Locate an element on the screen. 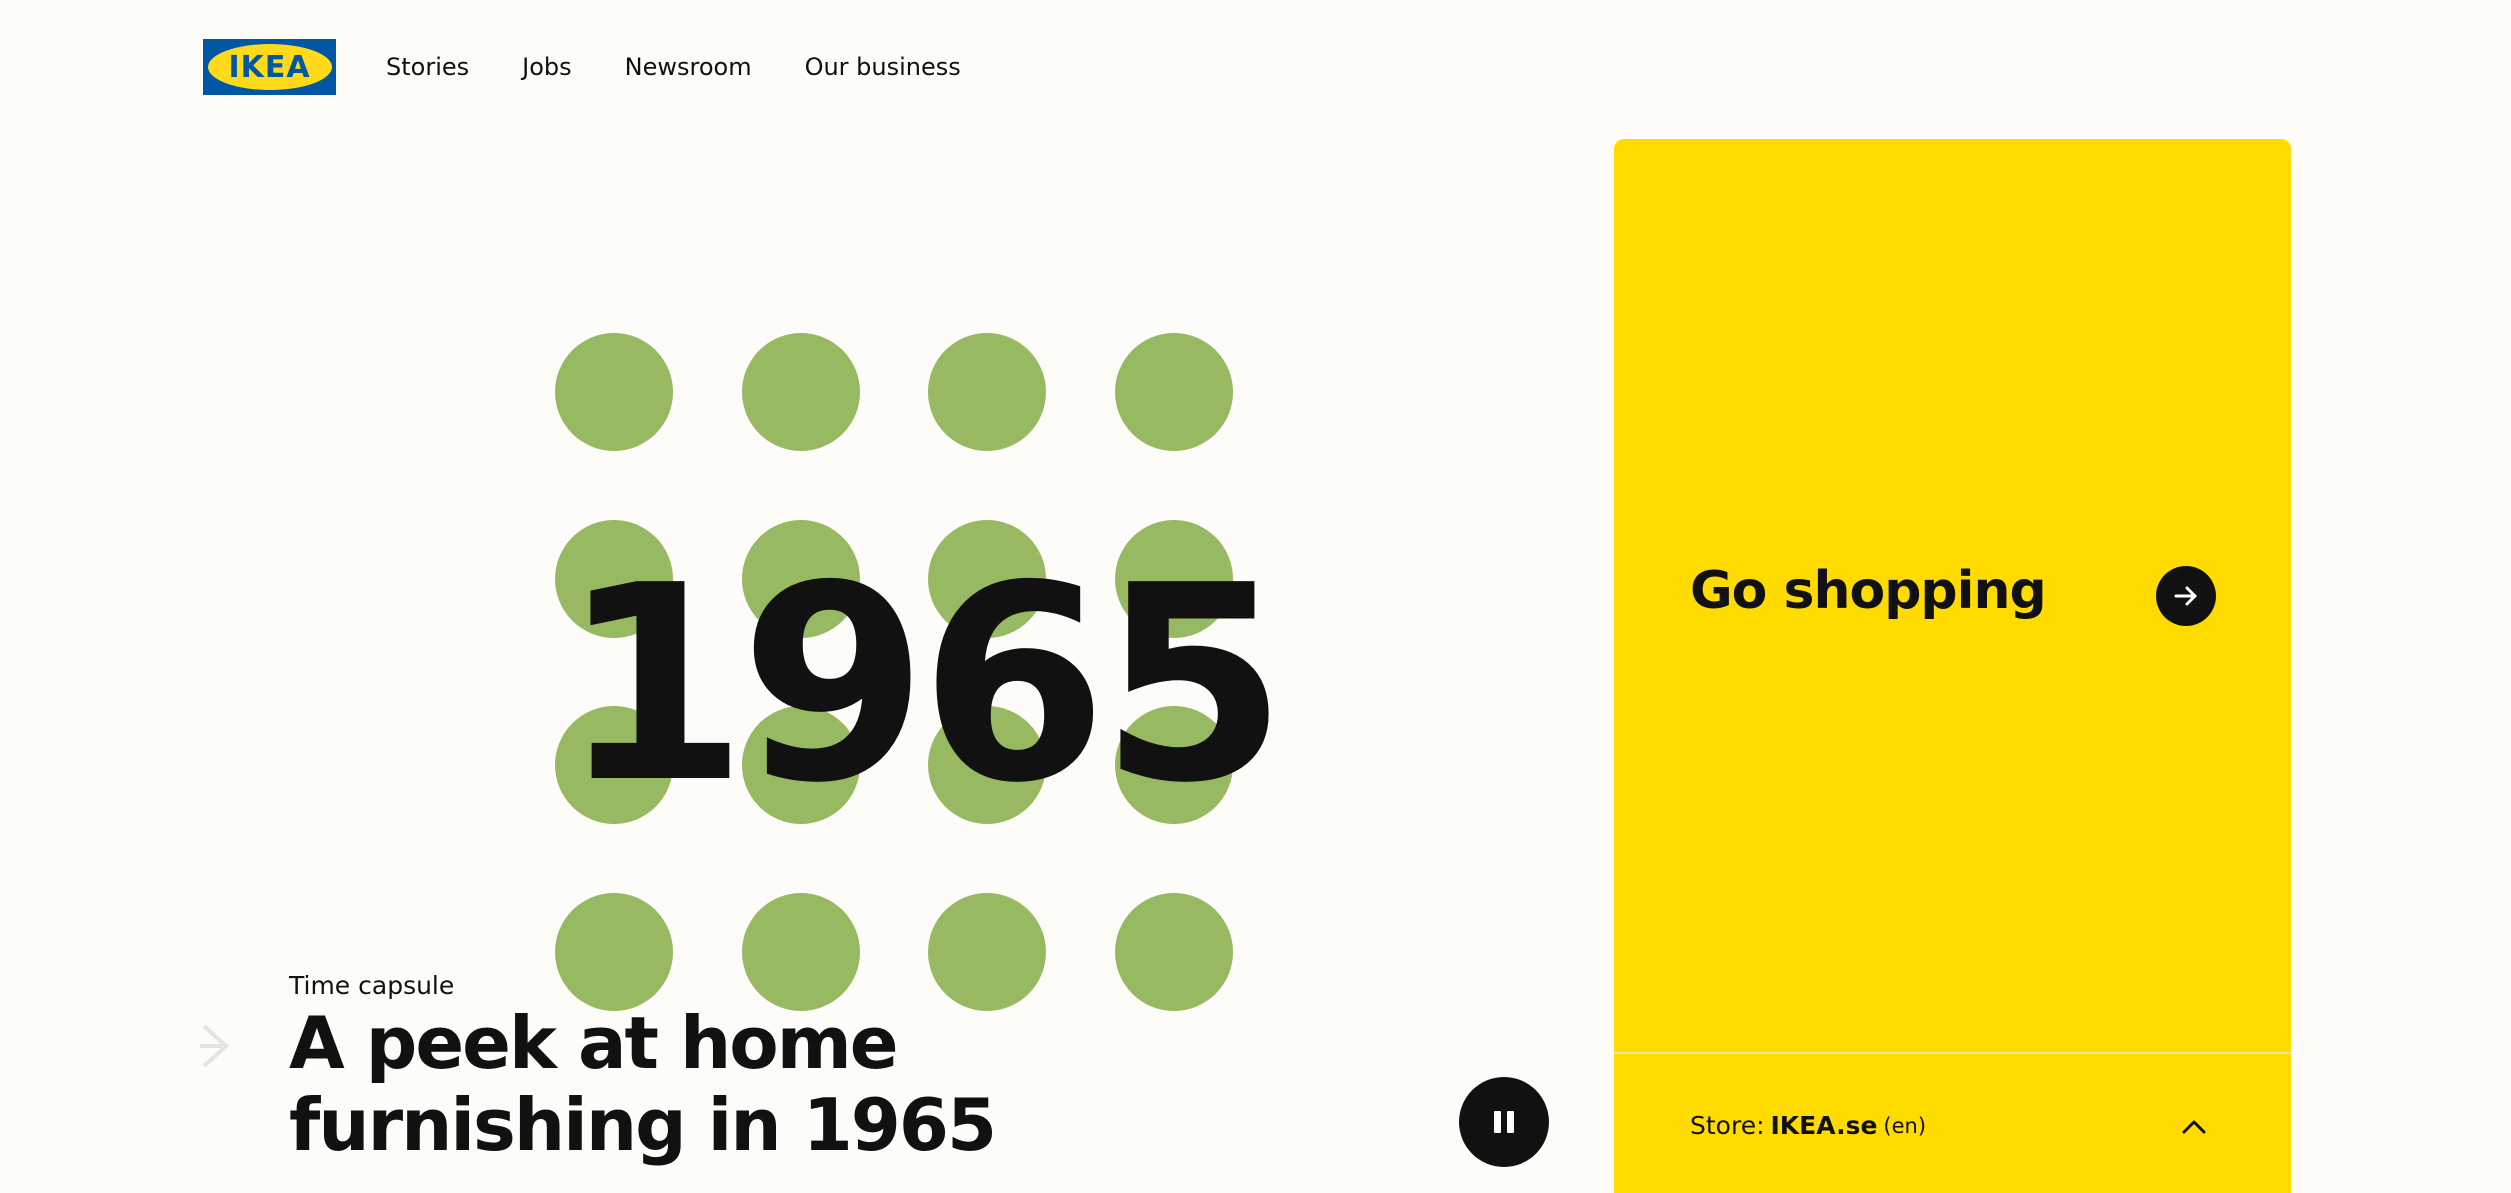  chevron-right-icon is located at coordinates (216, 1046).